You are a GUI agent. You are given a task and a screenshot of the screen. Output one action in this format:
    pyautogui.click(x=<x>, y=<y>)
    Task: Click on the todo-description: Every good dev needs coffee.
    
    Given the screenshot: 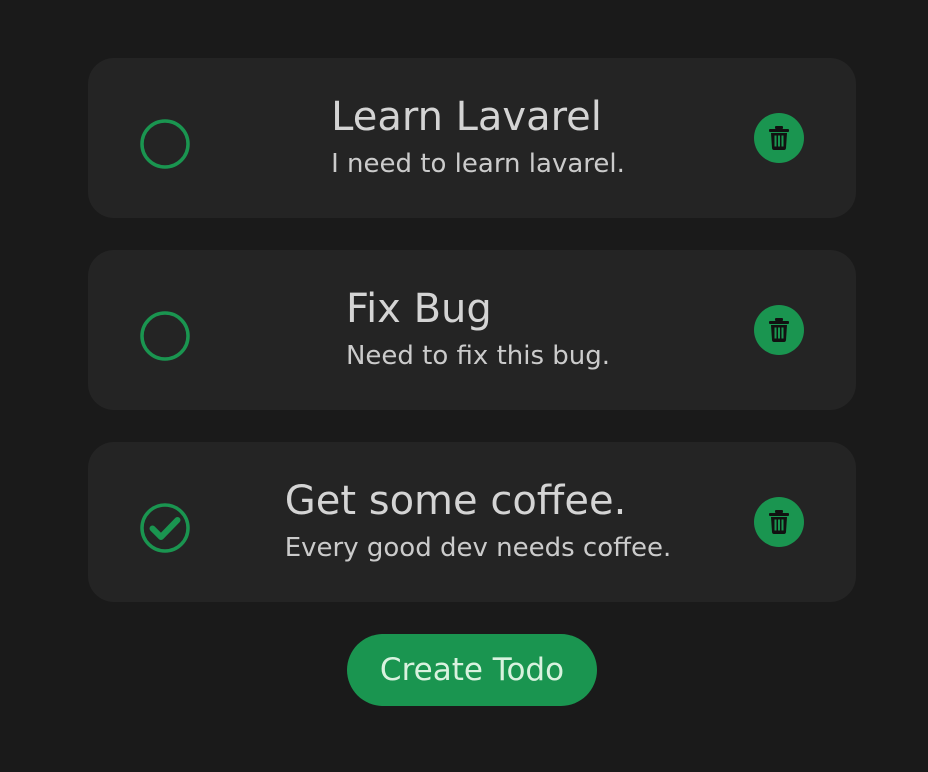 What is the action you would take?
    pyautogui.click(x=478, y=548)
    